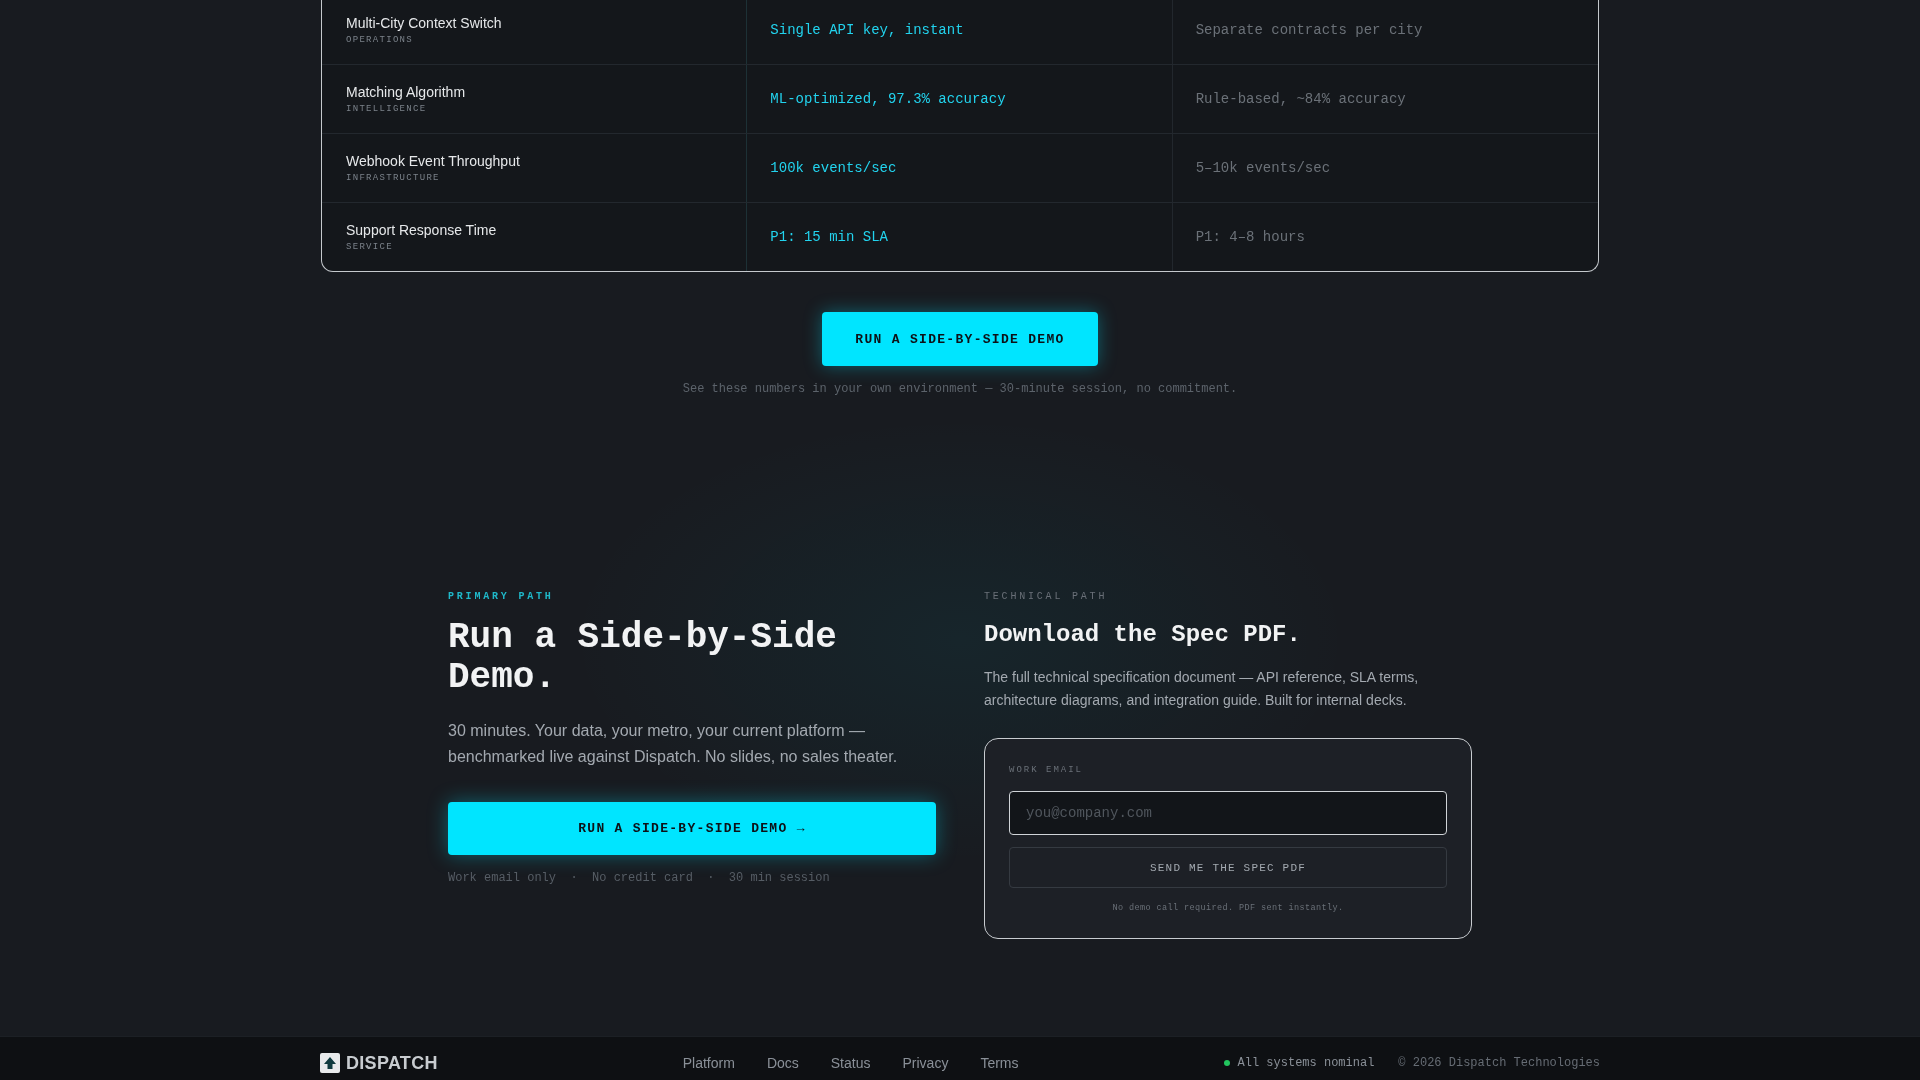  What do you see at coordinates (421, 230) in the screenshot?
I see `feature-name: Support Response Time` at bounding box center [421, 230].